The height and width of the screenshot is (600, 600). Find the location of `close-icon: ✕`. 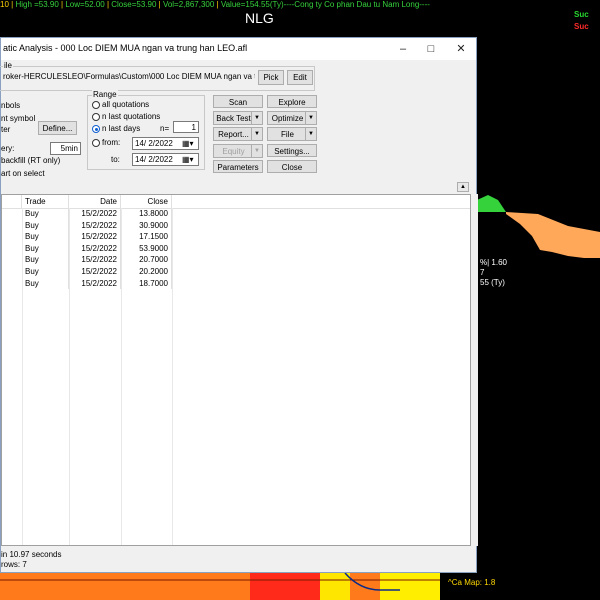

close-icon: ✕ is located at coordinates (461, 49).